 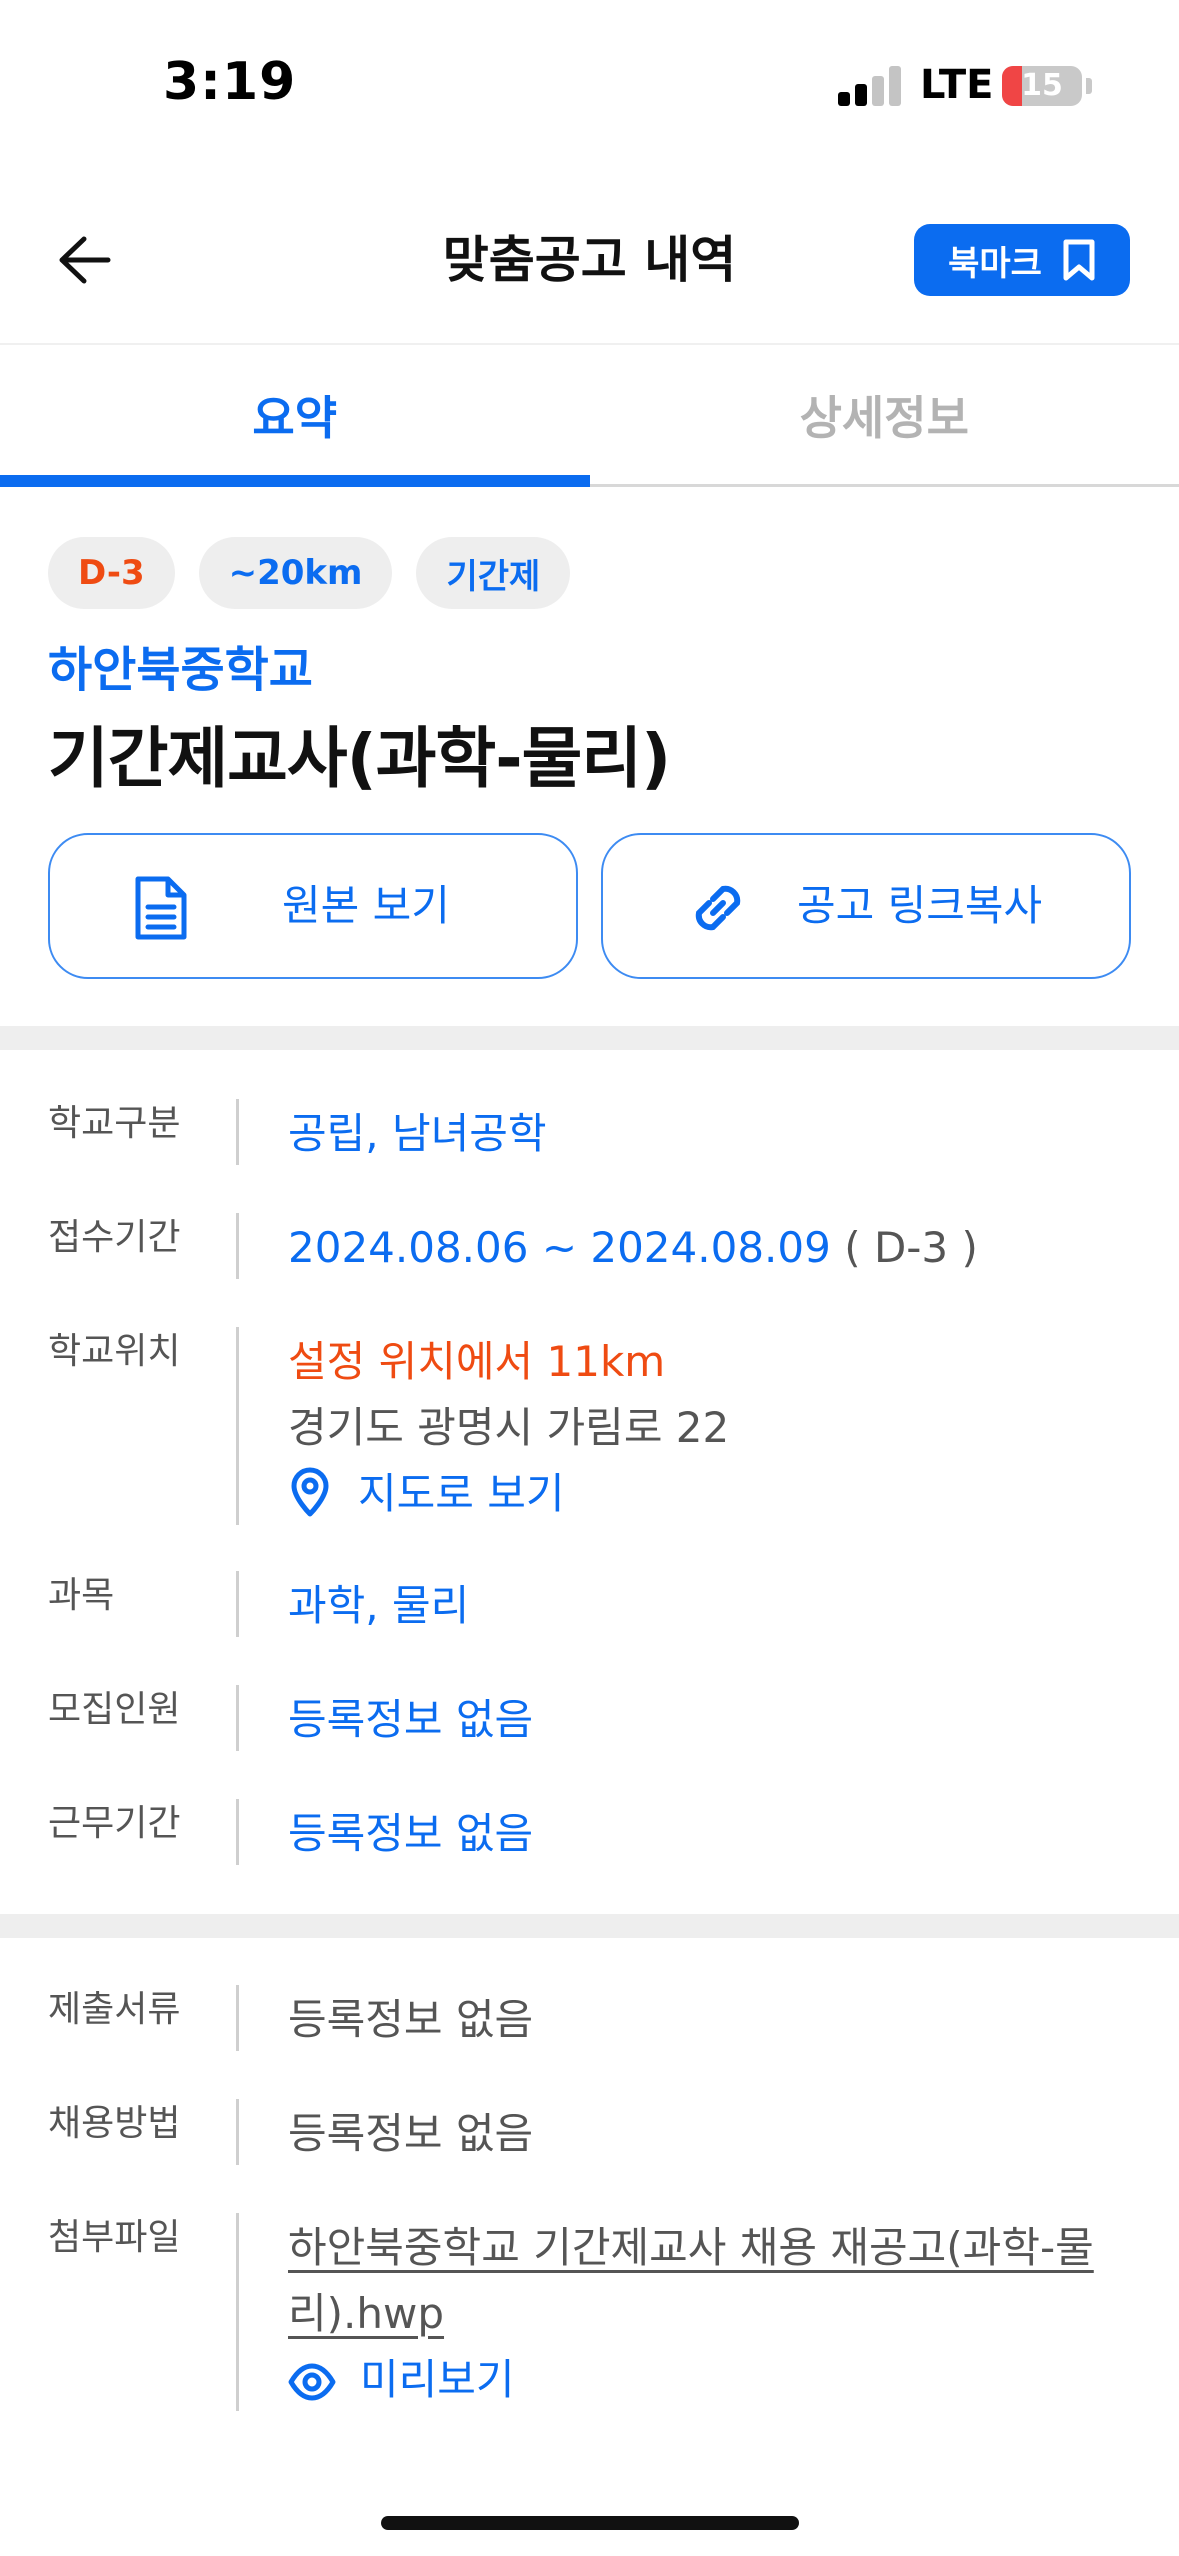 What do you see at coordinates (509, 1427) in the screenshot?
I see `location-address: 경기도 광명시 가림로 22` at bounding box center [509, 1427].